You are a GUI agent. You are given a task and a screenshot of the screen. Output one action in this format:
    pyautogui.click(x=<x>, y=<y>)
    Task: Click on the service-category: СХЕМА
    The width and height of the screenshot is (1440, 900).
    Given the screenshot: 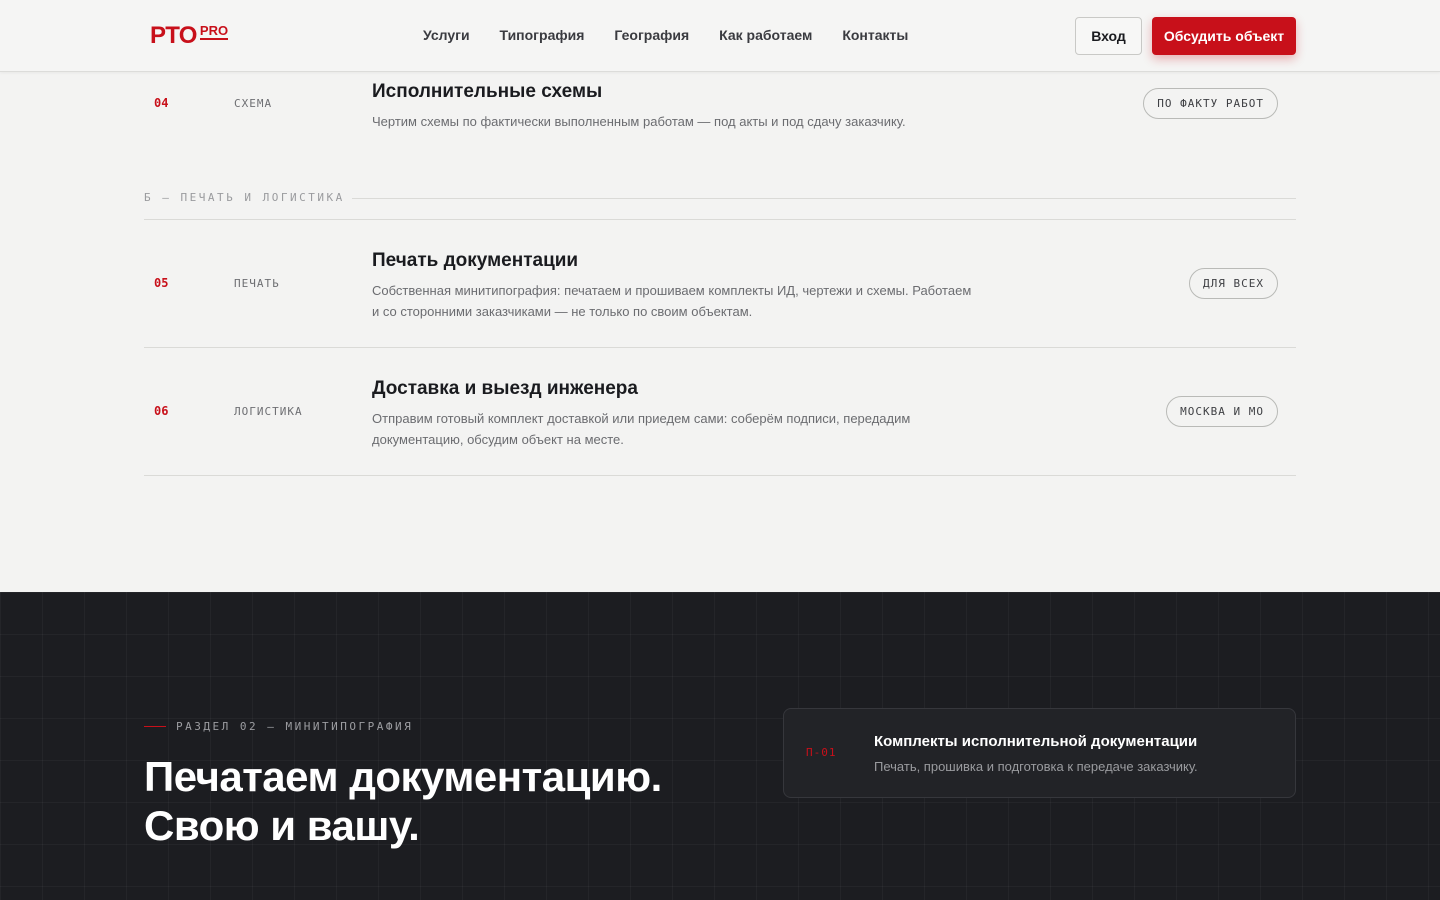 What is the action you would take?
    pyautogui.click(x=253, y=103)
    